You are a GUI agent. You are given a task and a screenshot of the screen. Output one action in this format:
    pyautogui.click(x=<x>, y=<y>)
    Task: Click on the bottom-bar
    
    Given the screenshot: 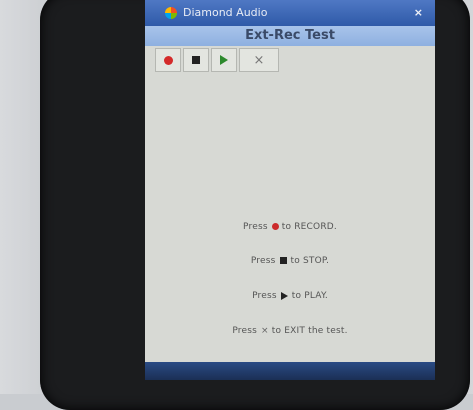 What is the action you would take?
    pyautogui.click(x=290, y=371)
    